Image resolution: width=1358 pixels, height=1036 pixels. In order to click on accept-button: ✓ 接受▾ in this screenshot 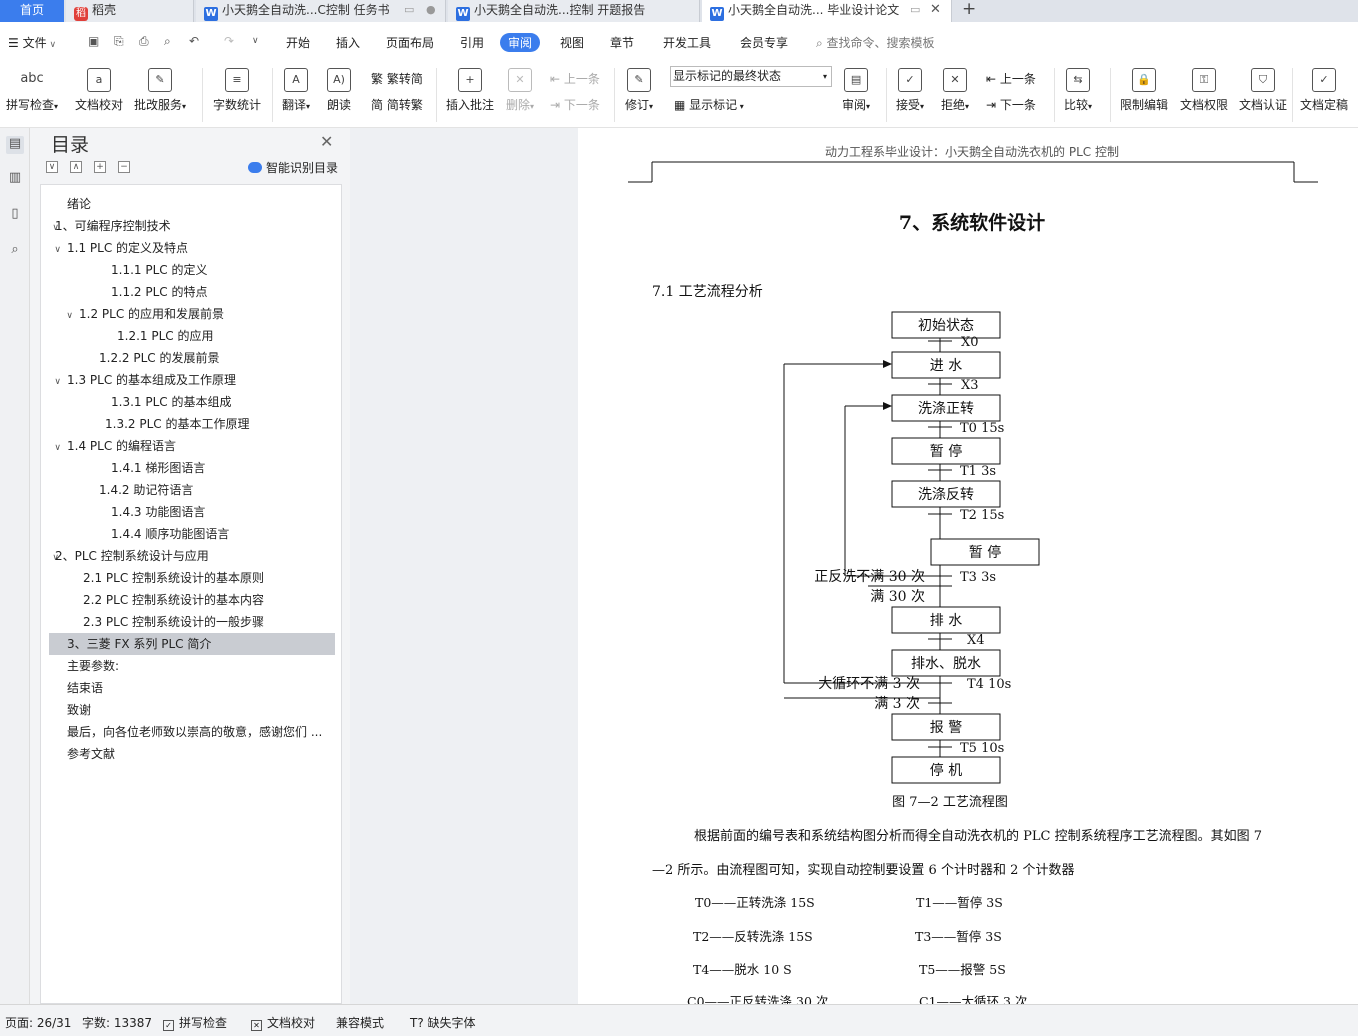, I will do `click(910, 90)`.